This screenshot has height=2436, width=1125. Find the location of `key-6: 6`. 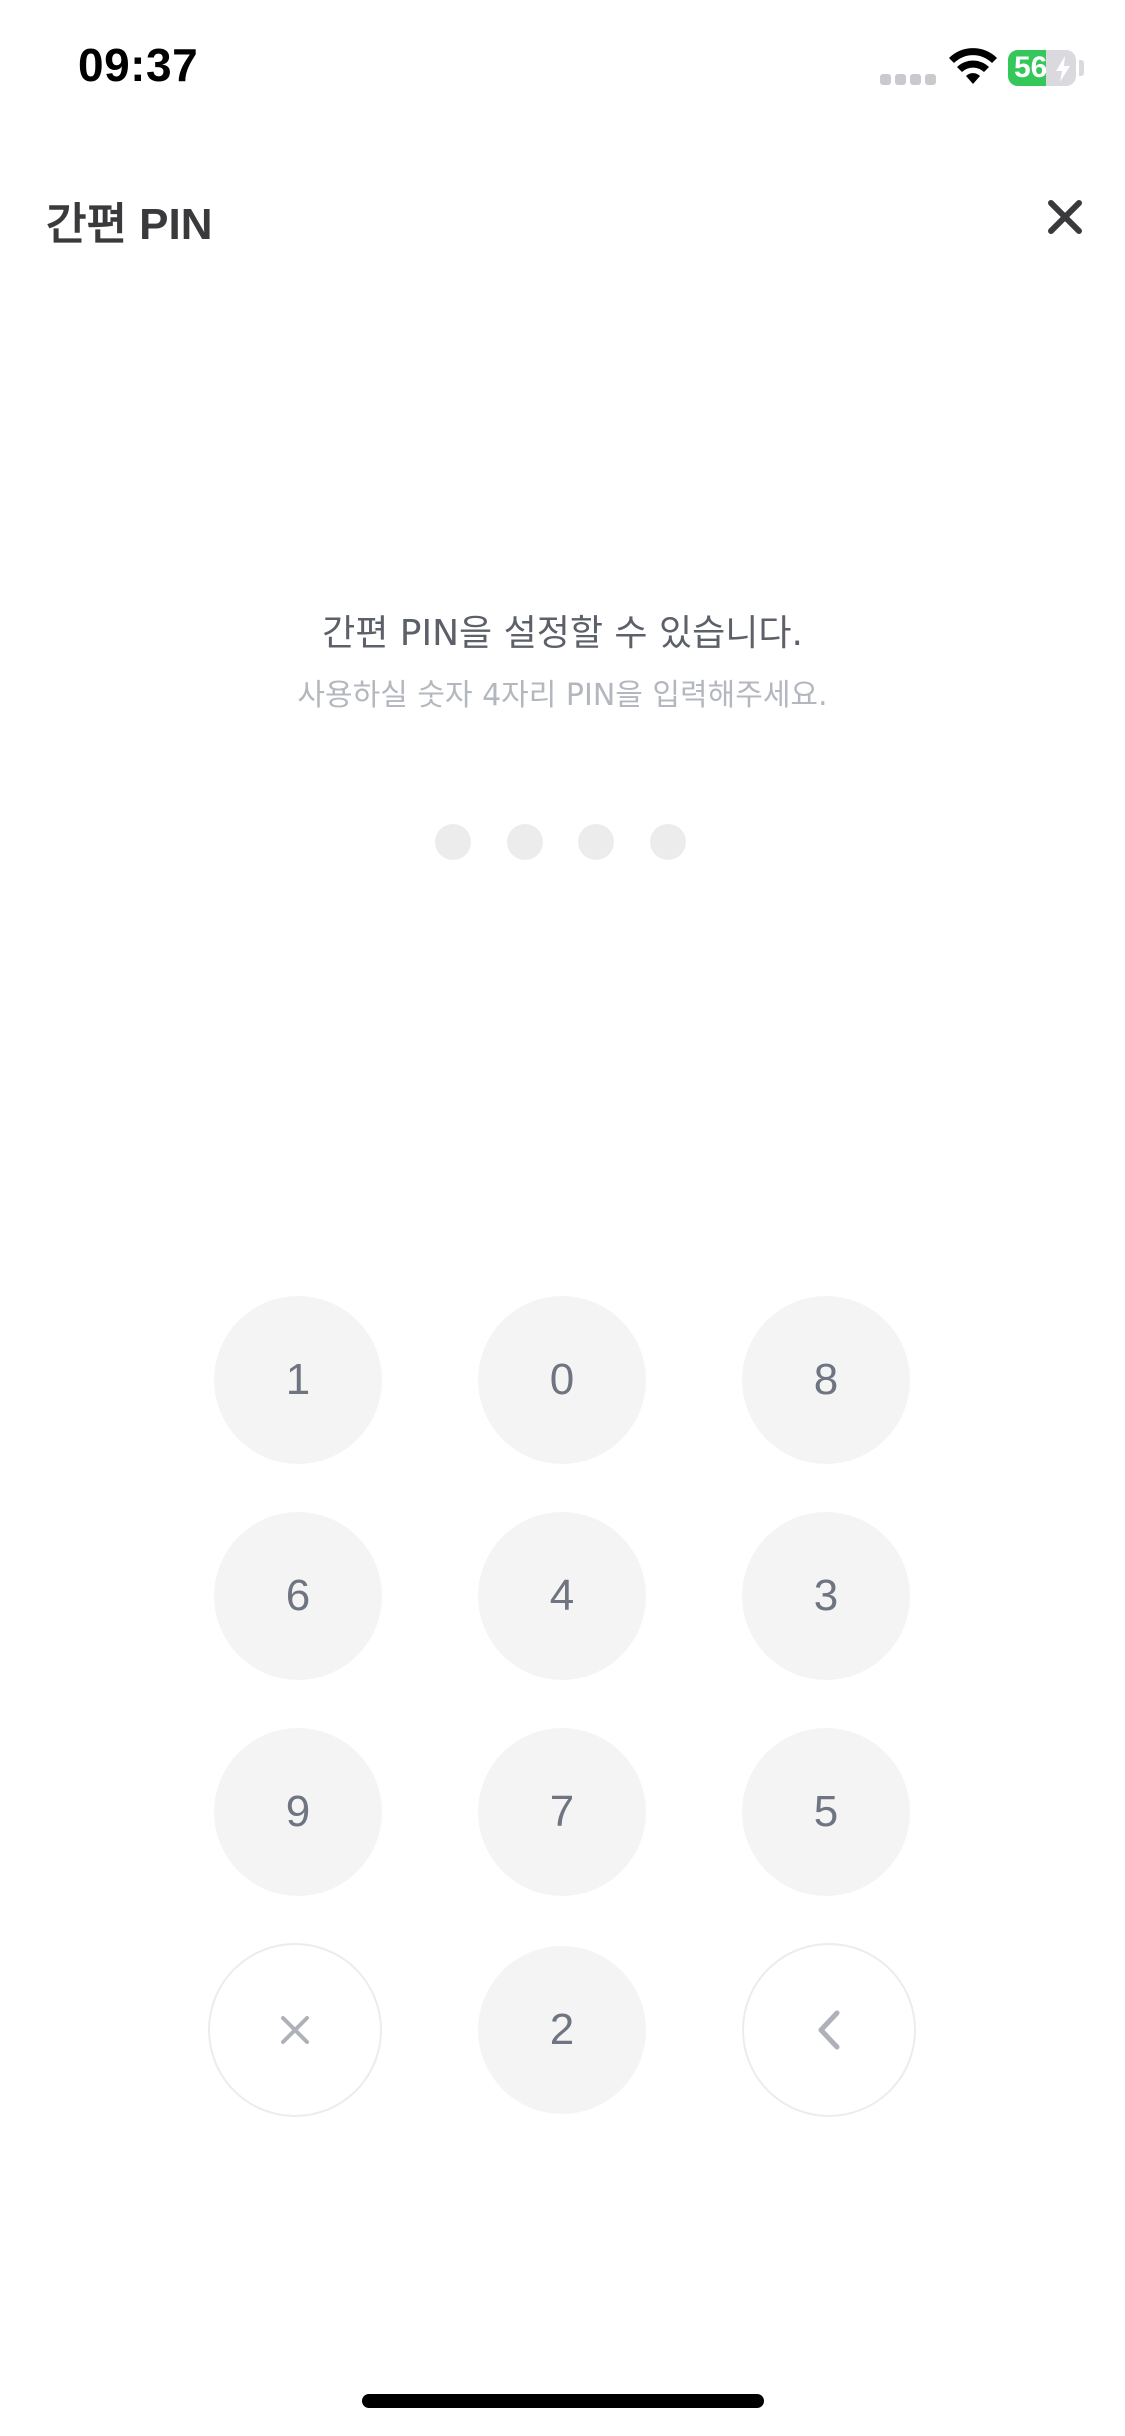

key-6: 6 is located at coordinates (298, 1596).